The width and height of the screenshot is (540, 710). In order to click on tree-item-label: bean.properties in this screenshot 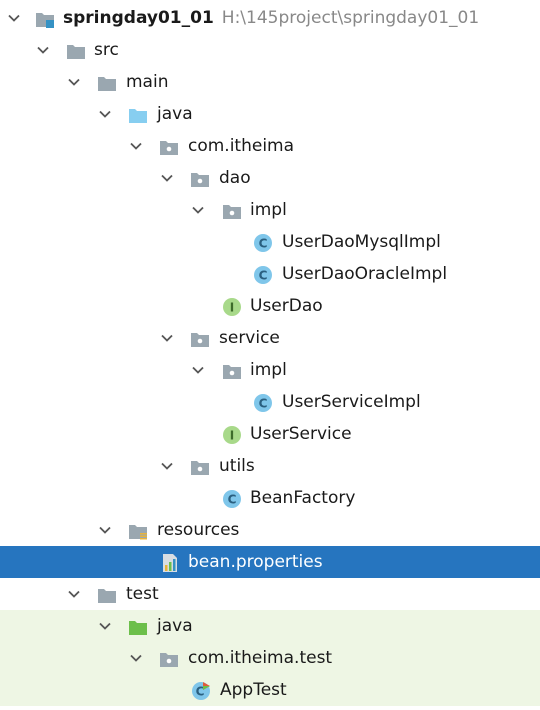, I will do `click(255, 562)`.